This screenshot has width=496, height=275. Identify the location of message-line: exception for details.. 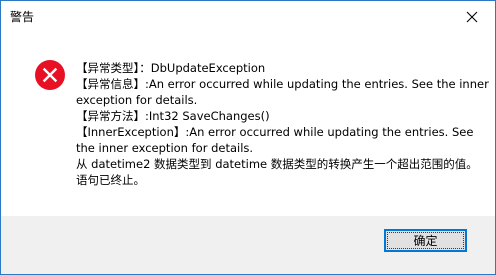
(137, 100).